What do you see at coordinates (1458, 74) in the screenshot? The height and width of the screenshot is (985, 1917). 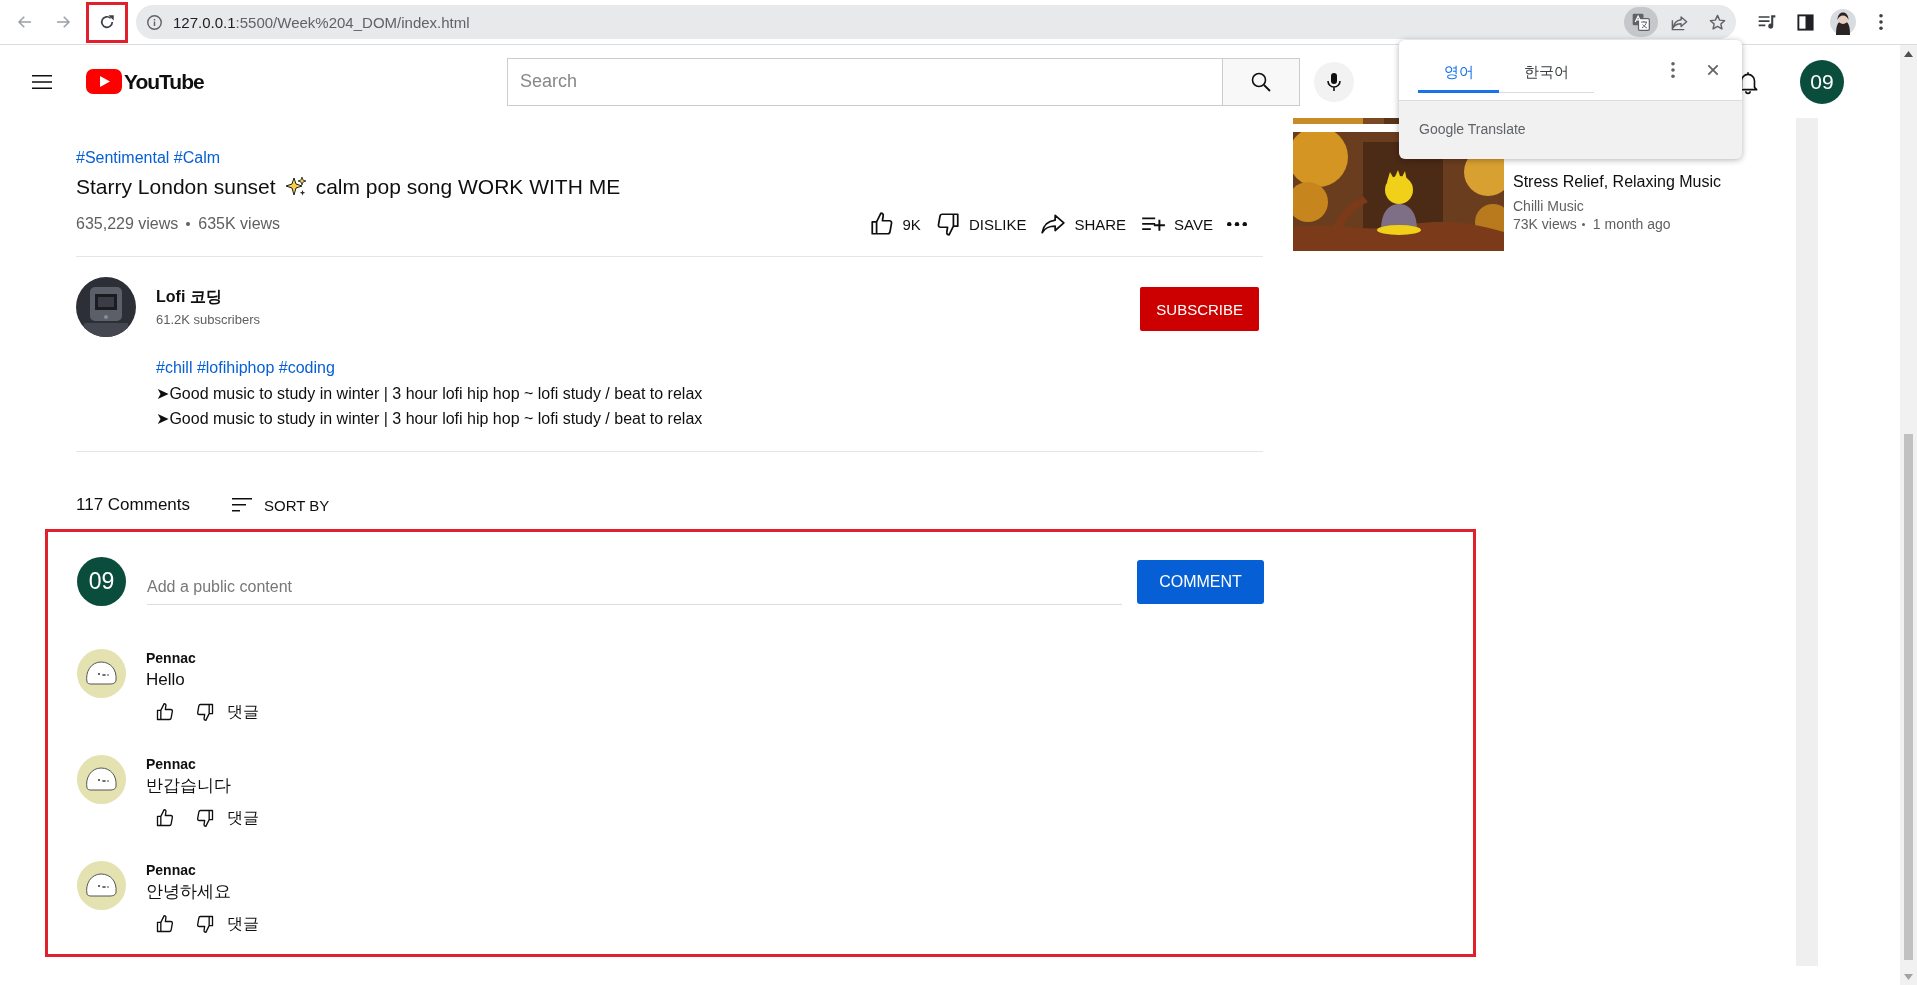 I see `language-tab: 영어` at bounding box center [1458, 74].